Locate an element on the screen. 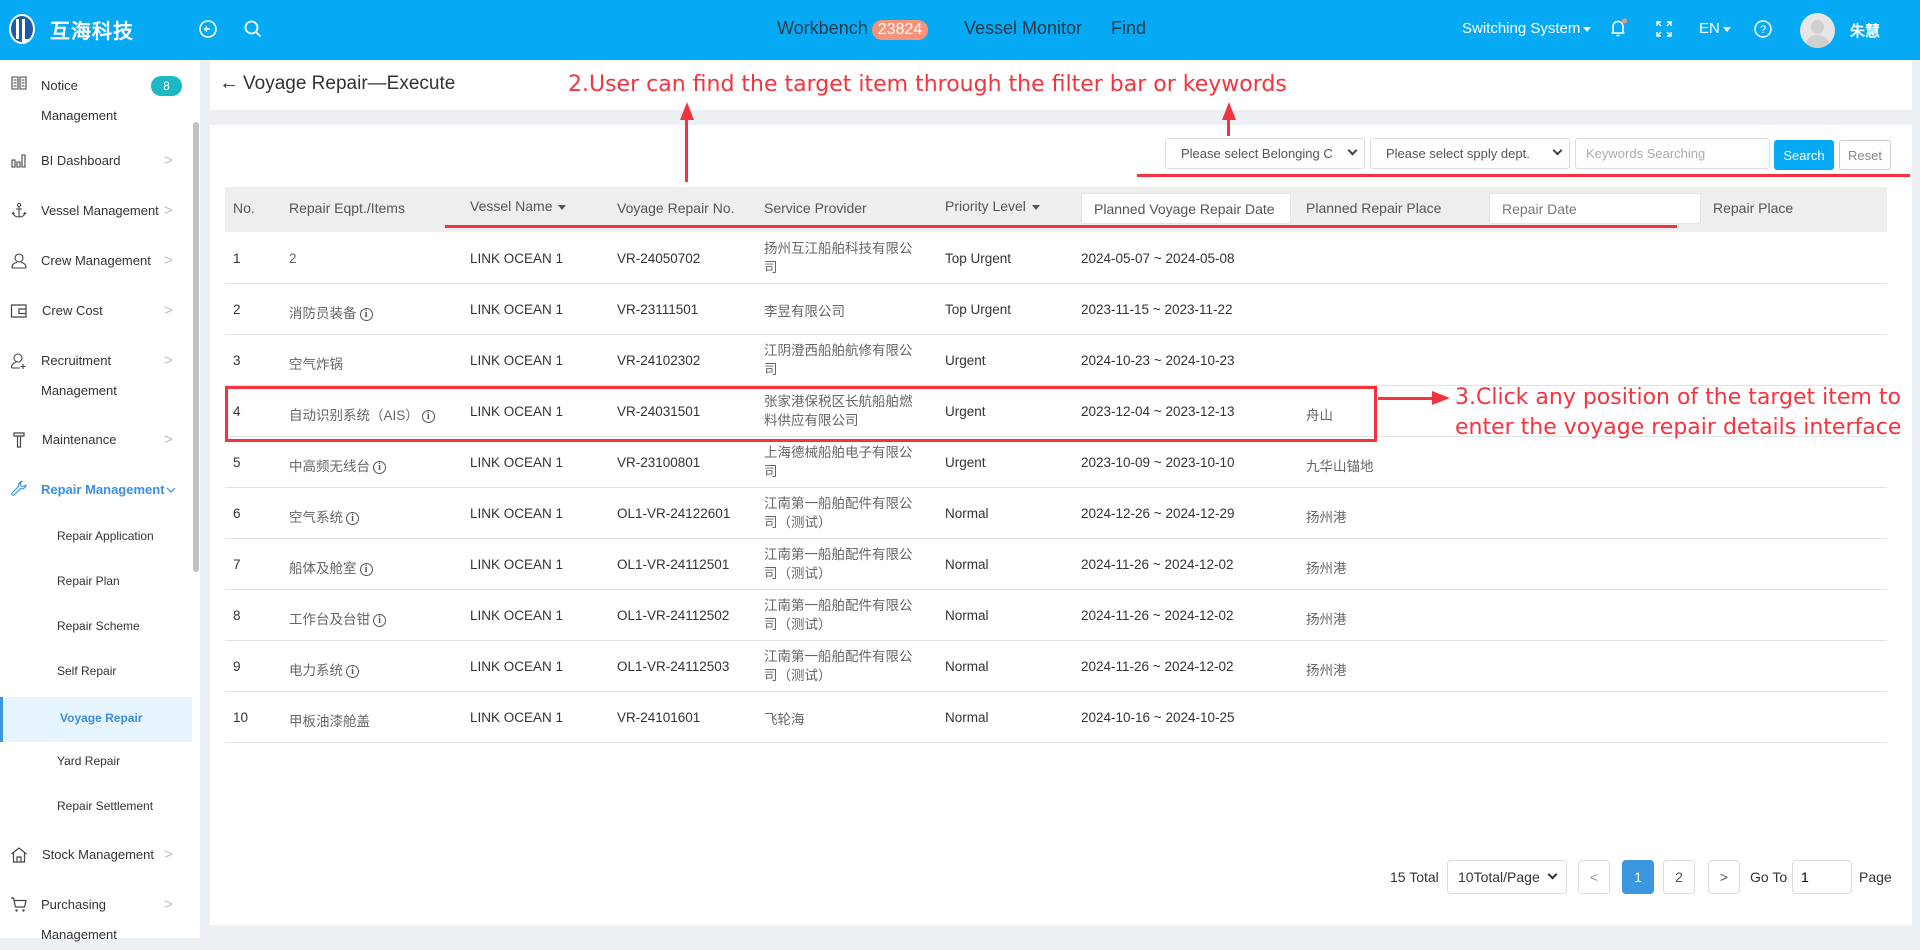  sidebar-subitem-repair-application: Repair Application is located at coordinates (96, 537).